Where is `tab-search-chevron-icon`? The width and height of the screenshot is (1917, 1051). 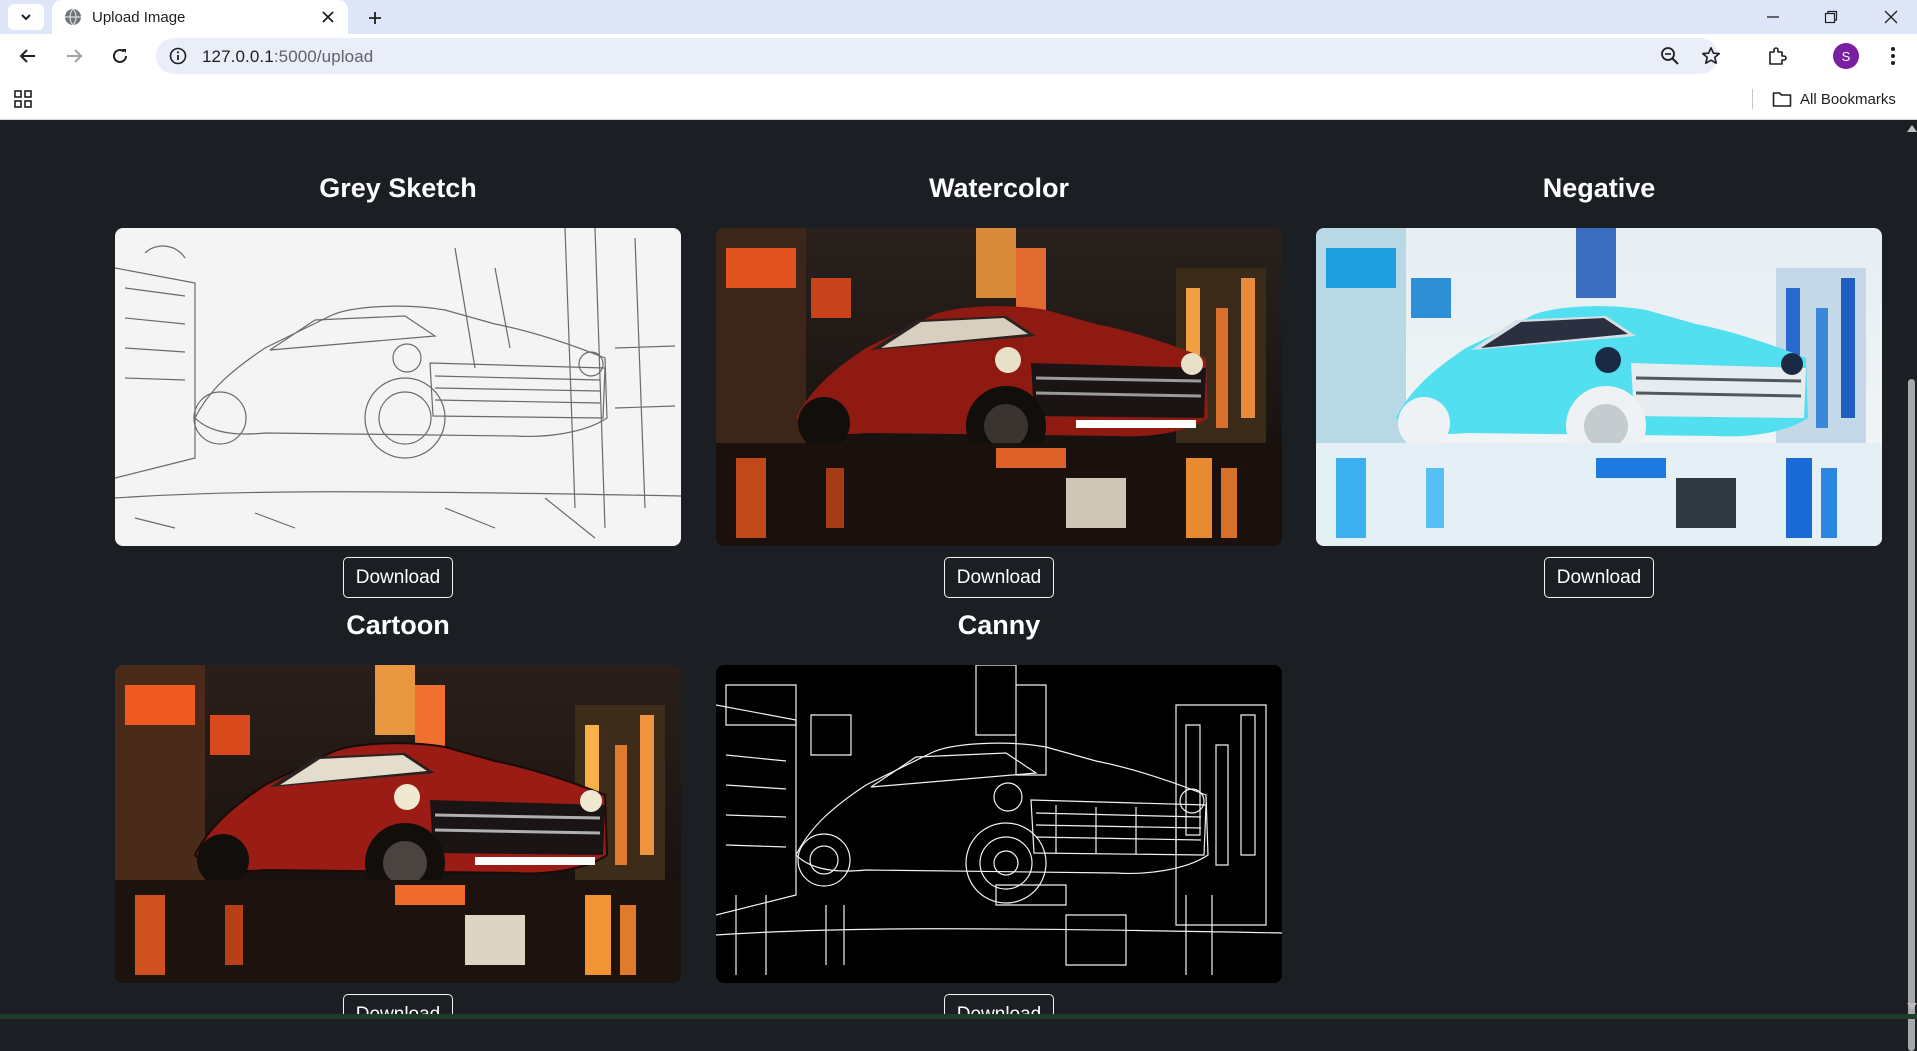
tab-search-chevron-icon is located at coordinates (26, 17).